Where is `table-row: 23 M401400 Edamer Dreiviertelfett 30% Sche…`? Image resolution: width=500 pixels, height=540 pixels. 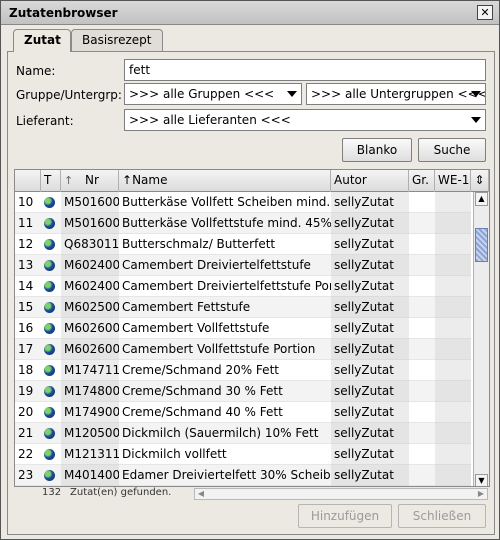
table-row: 23 M401400 Edamer Dreiviertelfett 30% Sche… is located at coordinates (243, 475).